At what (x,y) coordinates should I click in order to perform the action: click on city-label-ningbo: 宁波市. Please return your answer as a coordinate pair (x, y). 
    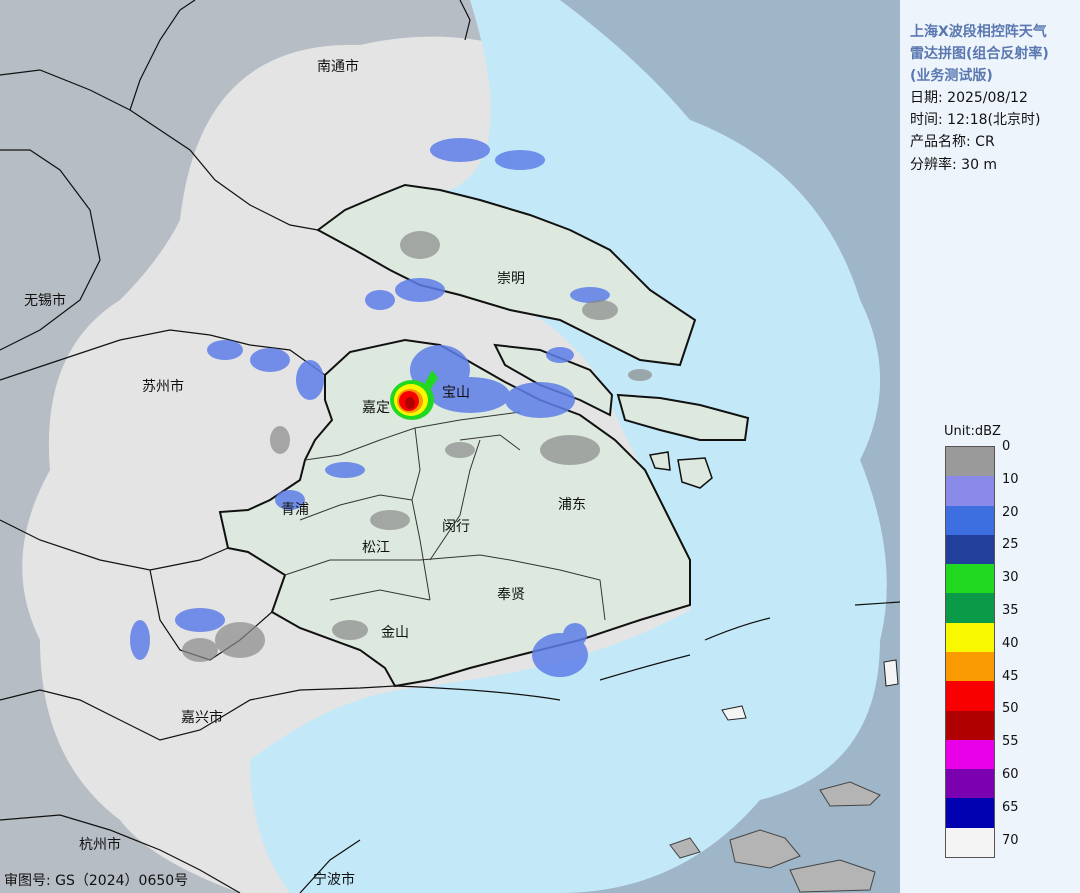
    Looking at the image, I should click on (334, 880).